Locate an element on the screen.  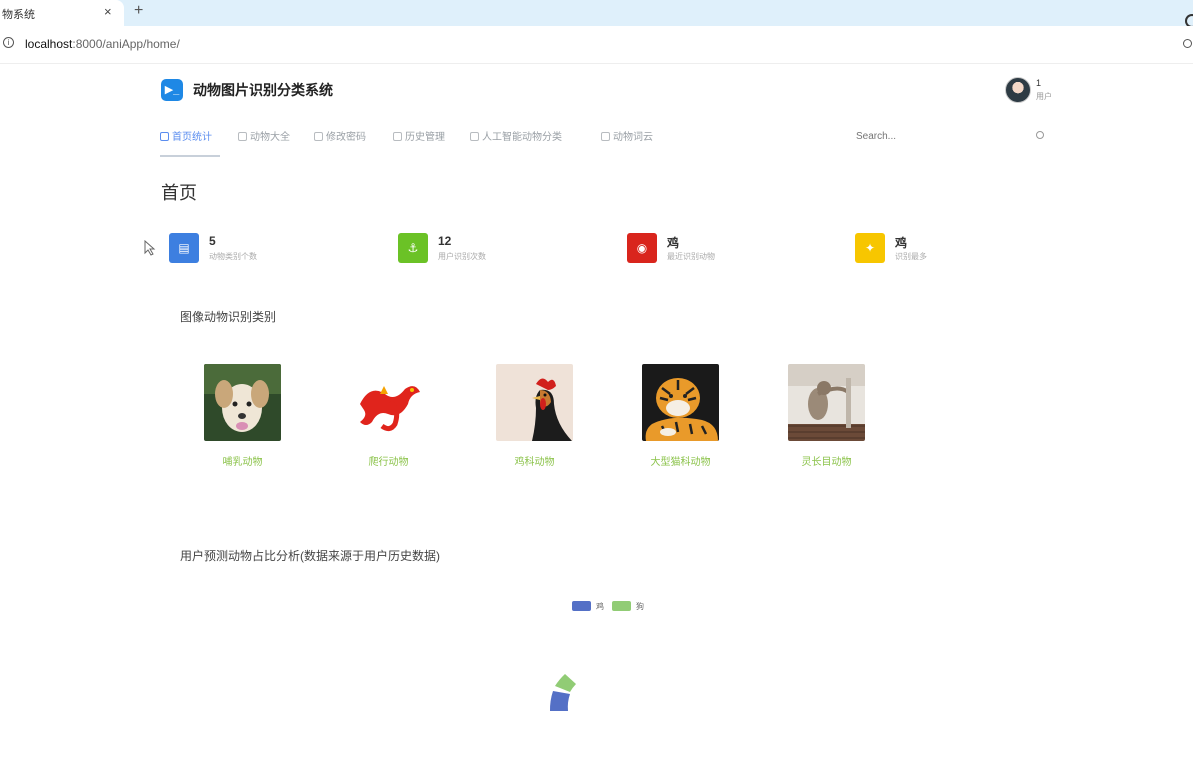
pie-chart-canvas is located at coordinates (562, 692).